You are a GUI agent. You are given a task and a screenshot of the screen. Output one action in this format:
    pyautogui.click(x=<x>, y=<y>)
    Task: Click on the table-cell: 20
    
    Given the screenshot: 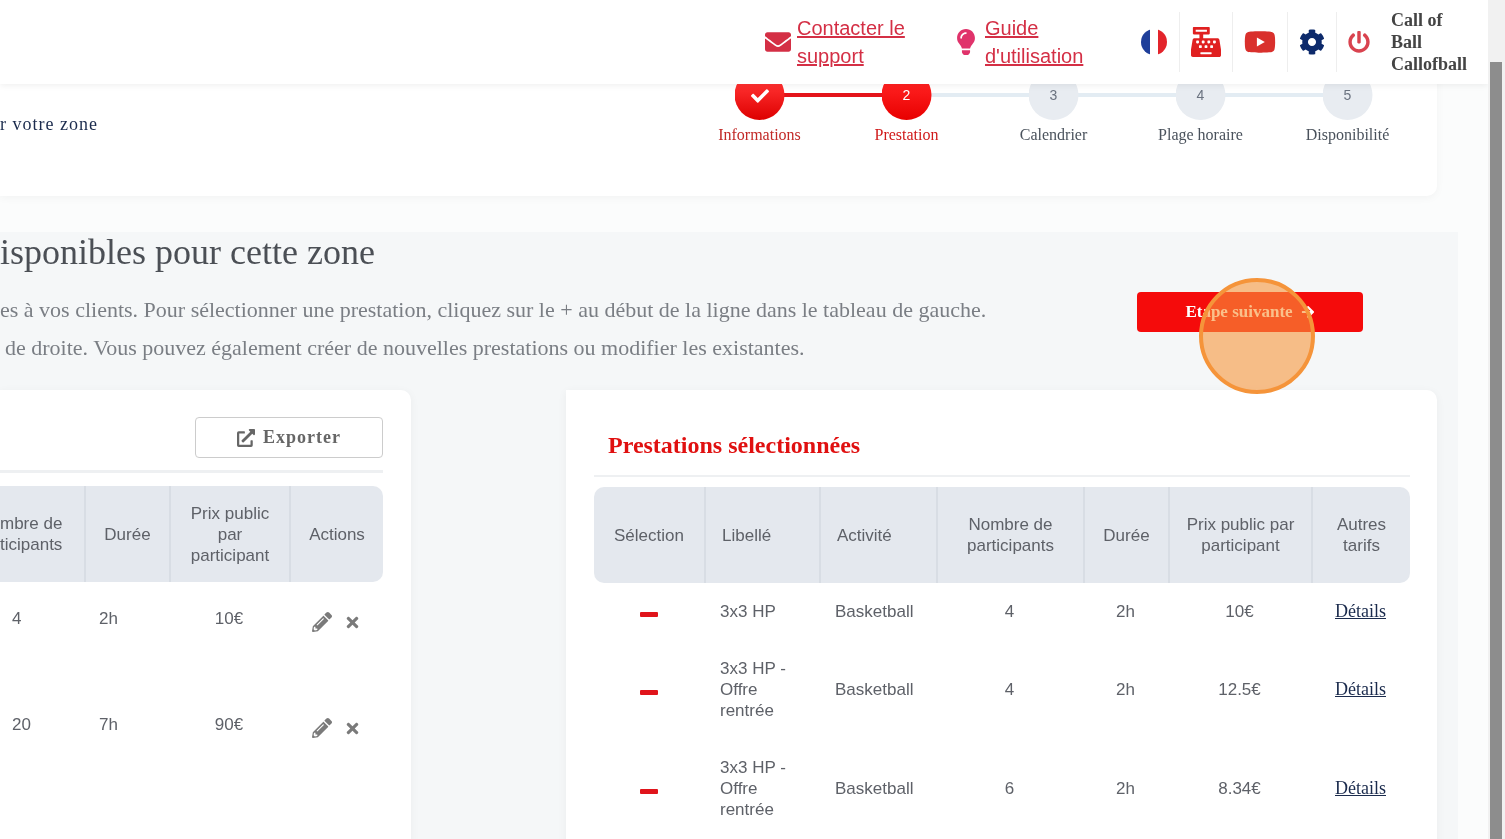 What is the action you would take?
    pyautogui.click(x=21, y=724)
    